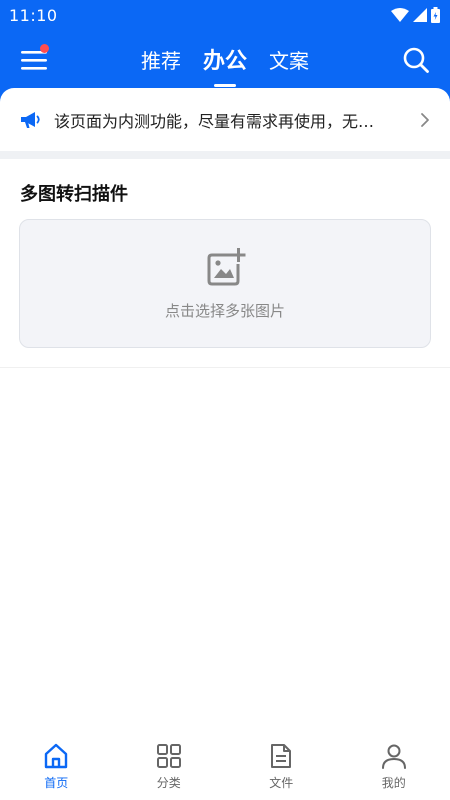  What do you see at coordinates (168, 756) in the screenshot?
I see `grid-icon` at bounding box center [168, 756].